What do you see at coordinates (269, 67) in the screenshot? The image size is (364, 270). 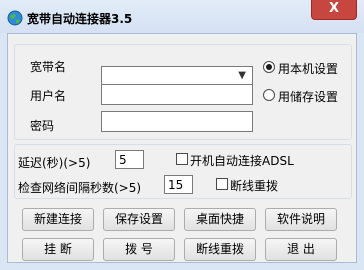 I see `use-local-settings-radio` at bounding box center [269, 67].